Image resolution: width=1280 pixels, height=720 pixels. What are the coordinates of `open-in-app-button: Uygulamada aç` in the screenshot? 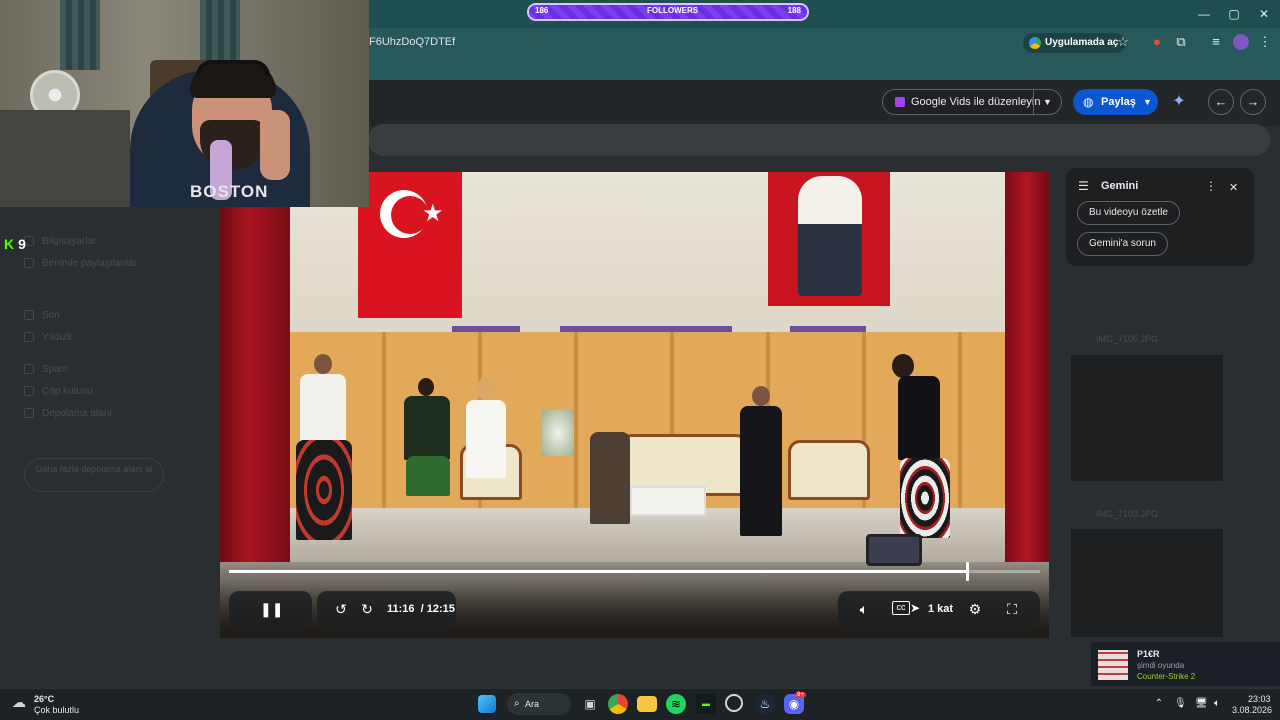 It's located at (1075, 43).